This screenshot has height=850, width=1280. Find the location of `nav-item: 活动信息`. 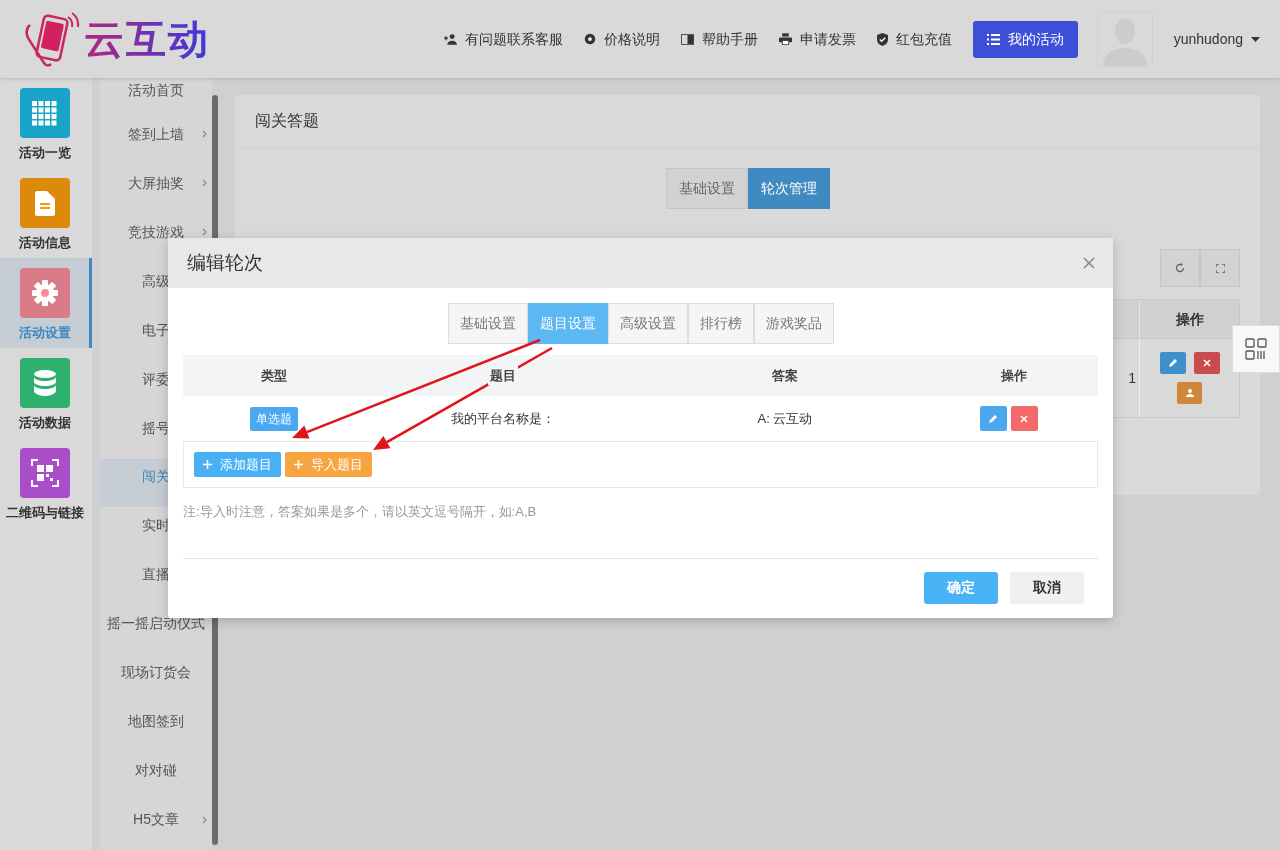

nav-item: 活动信息 is located at coordinates (46, 213).